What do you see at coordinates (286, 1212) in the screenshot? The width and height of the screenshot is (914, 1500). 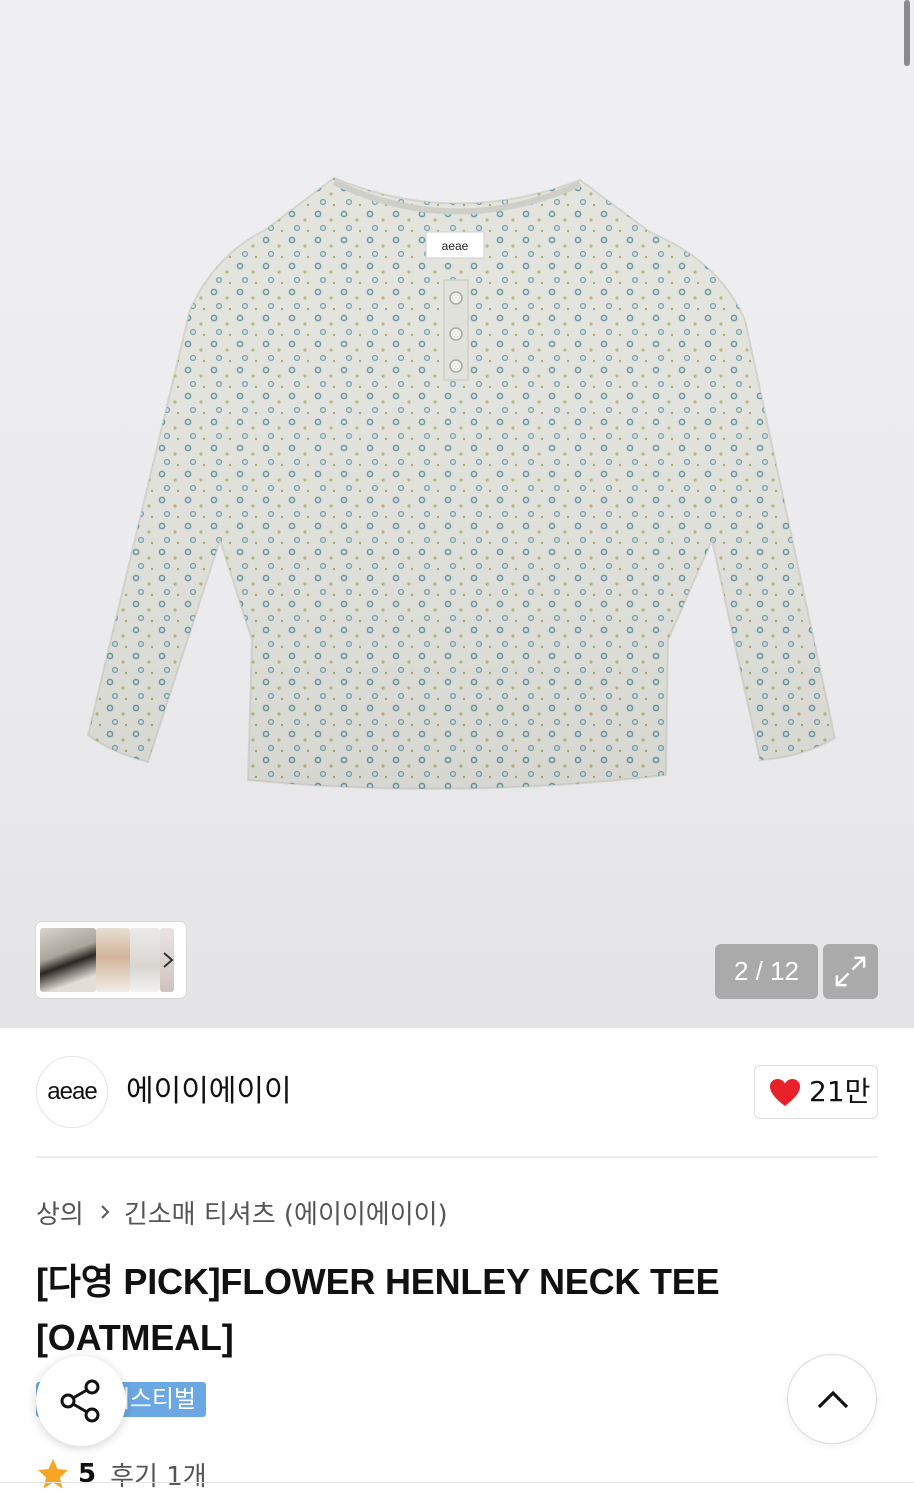 I see `breadcrumb-item-subcategory: 긴소매 티셔츠 (에이이에이이)` at bounding box center [286, 1212].